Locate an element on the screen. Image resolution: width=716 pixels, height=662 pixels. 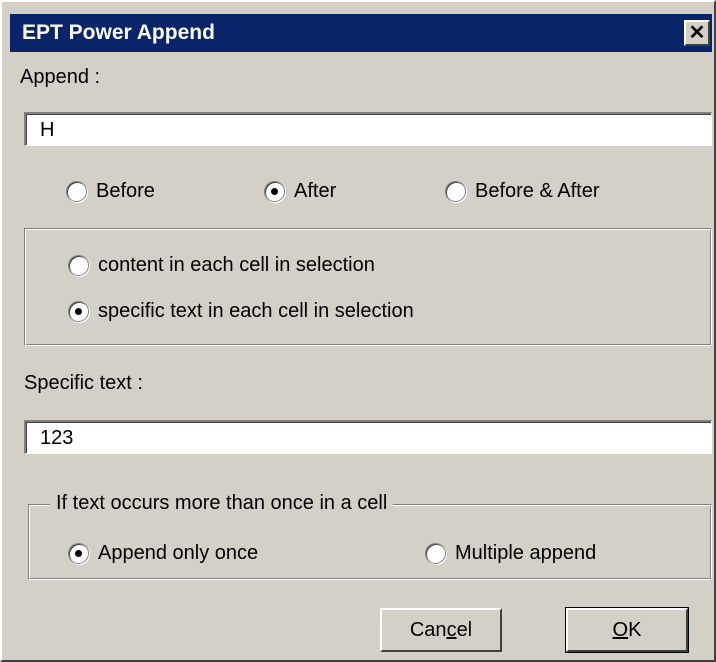
ok-text: K is located at coordinates (635, 629).